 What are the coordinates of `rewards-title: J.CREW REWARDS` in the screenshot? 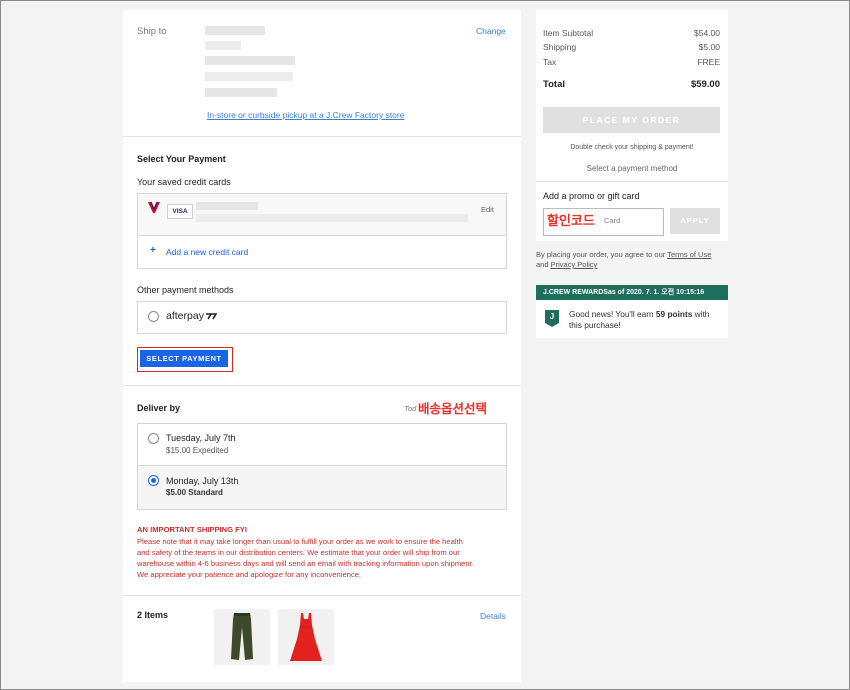 It's located at (575, 292).